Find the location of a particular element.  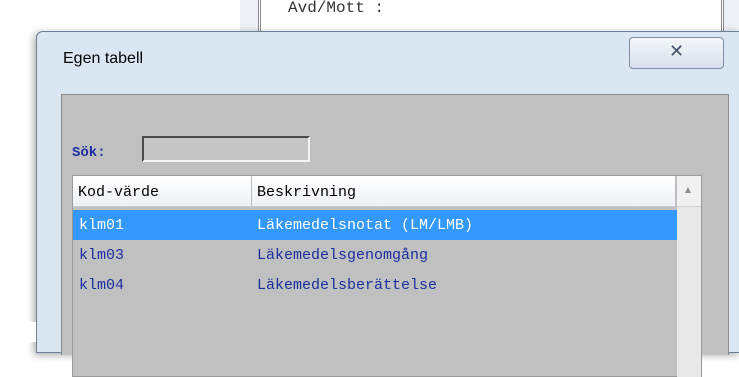

scroll-up-arrow-icon: ▲ is located at coordinates (688, 190).